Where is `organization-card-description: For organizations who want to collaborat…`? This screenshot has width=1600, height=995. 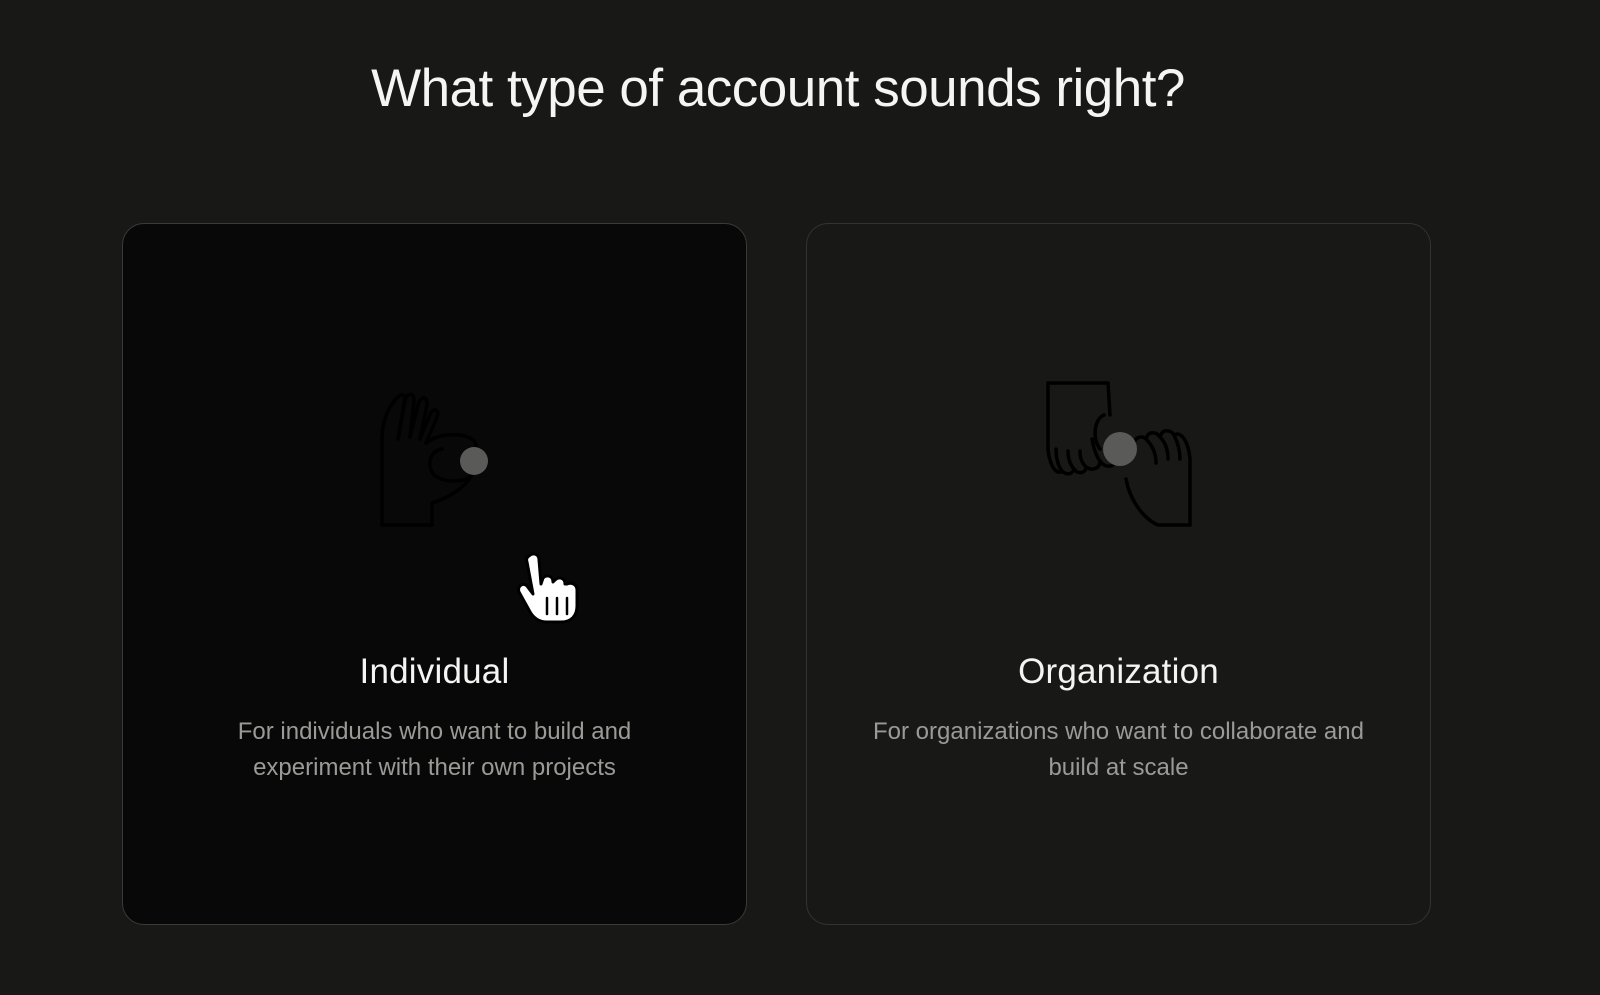
organization-card-description: For organizations who want to collaborat… is located at coordinates (1118, 749).